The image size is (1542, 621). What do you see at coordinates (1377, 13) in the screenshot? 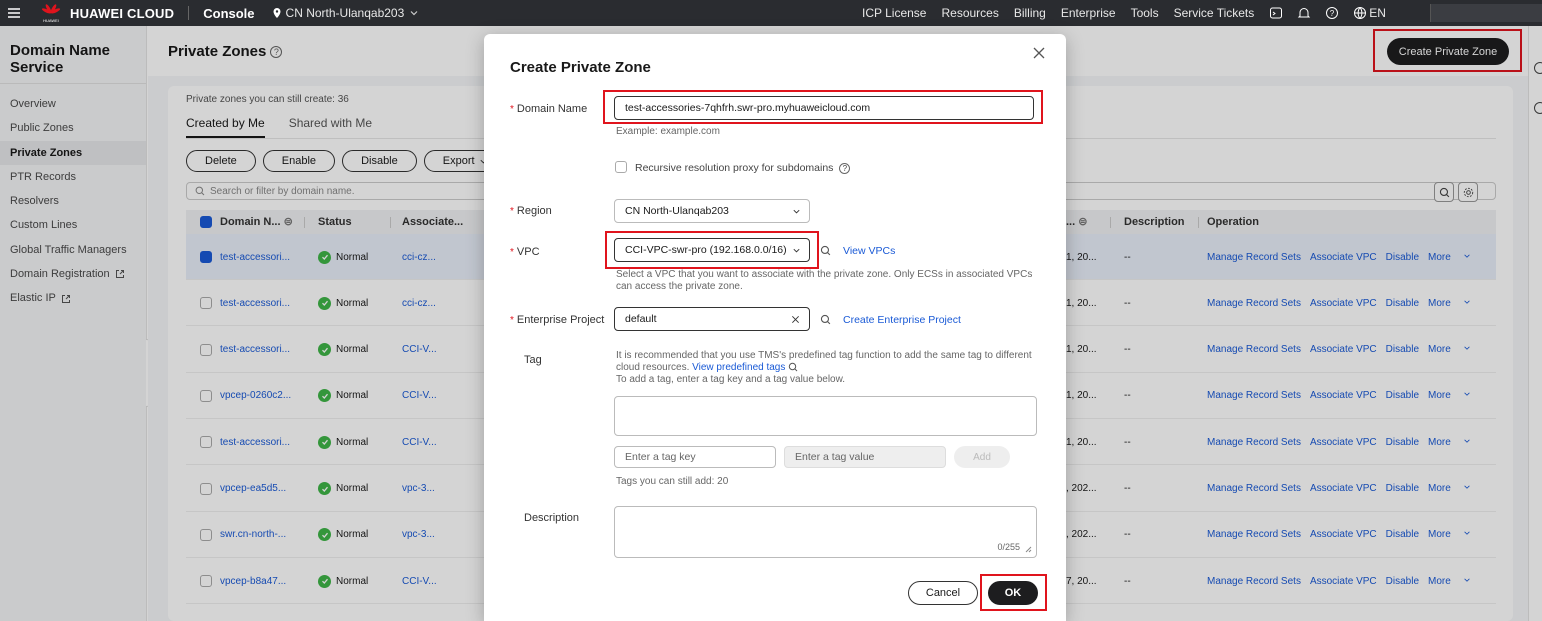
I see `language-selector: EN` at bounding box center [1377, 13].